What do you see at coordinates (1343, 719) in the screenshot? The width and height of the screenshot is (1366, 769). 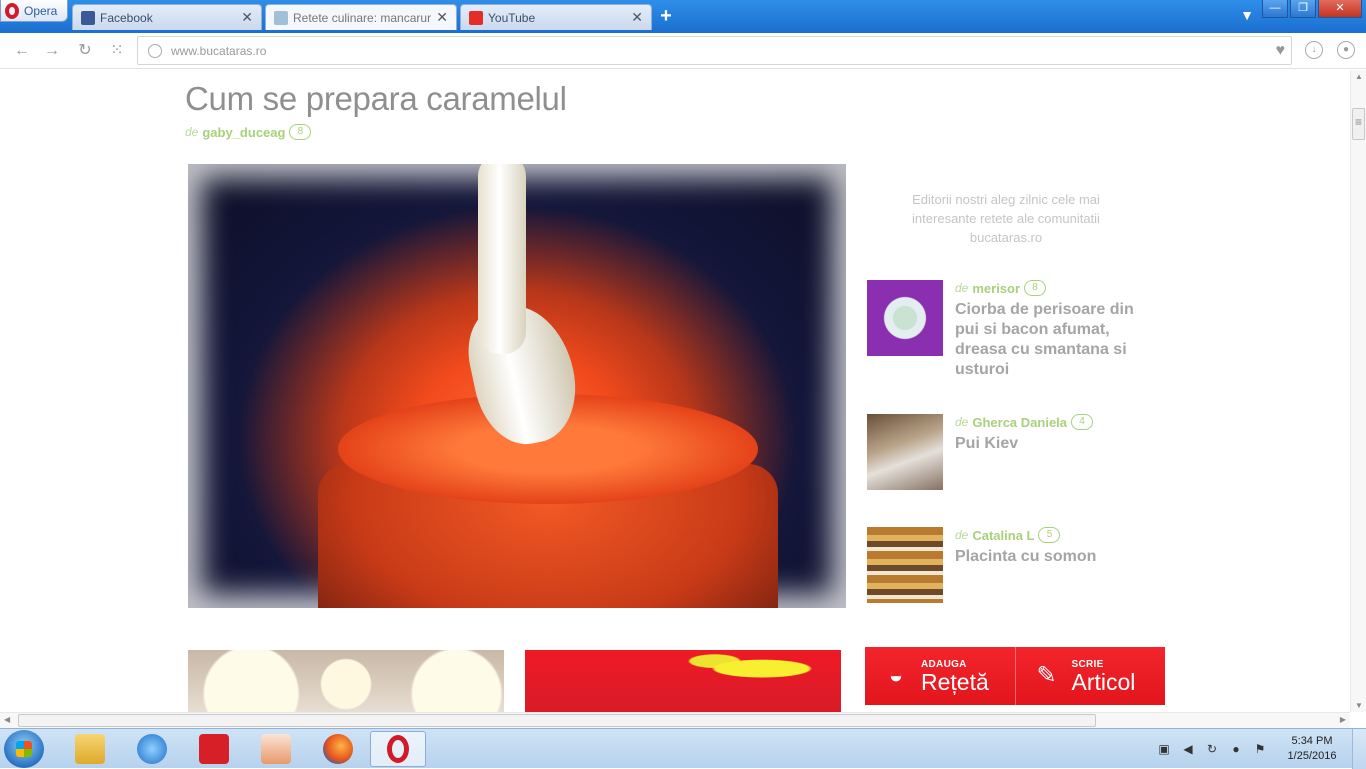 I see `scroll-right-arrow-icon: ▶` at bounding box center [1343, 719].